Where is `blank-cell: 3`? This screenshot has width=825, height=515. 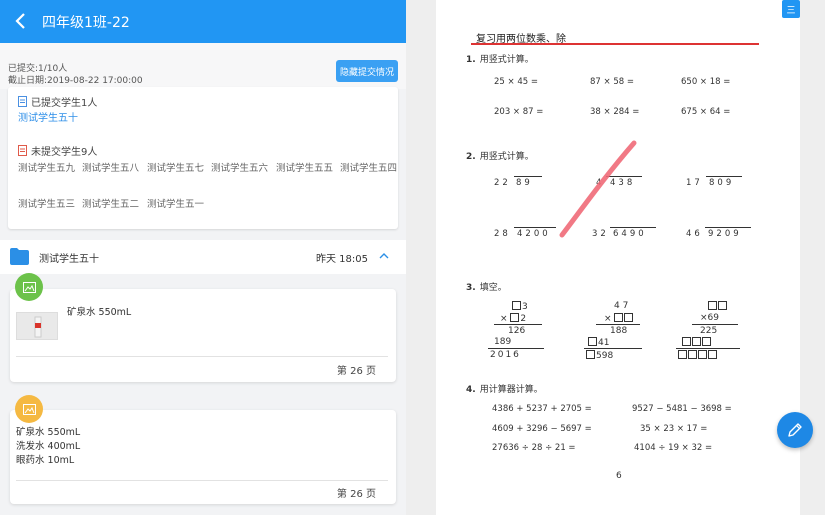 blank-cell: 3 is located at coordinates (520, 306).